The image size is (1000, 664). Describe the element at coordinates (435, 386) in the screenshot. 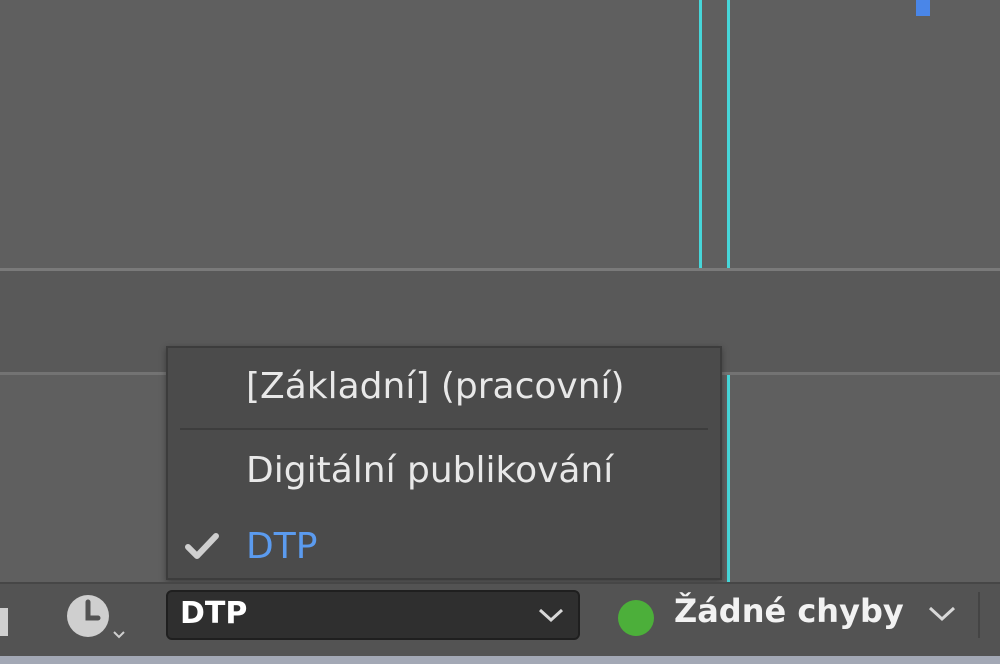

I see `menu-item-label: [Základní] (pracovní)` at that location.